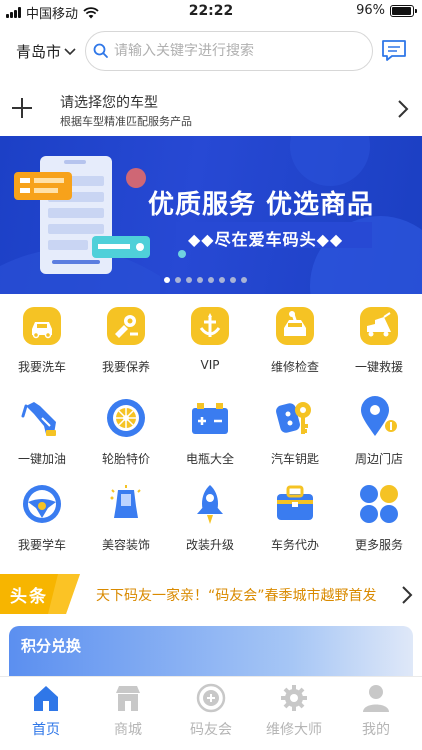 The width and height of the screenshot is (422, 750). Describe the element at coordinates (128, 730) in the screenshot. I see `tab-label: 商城` at that location.